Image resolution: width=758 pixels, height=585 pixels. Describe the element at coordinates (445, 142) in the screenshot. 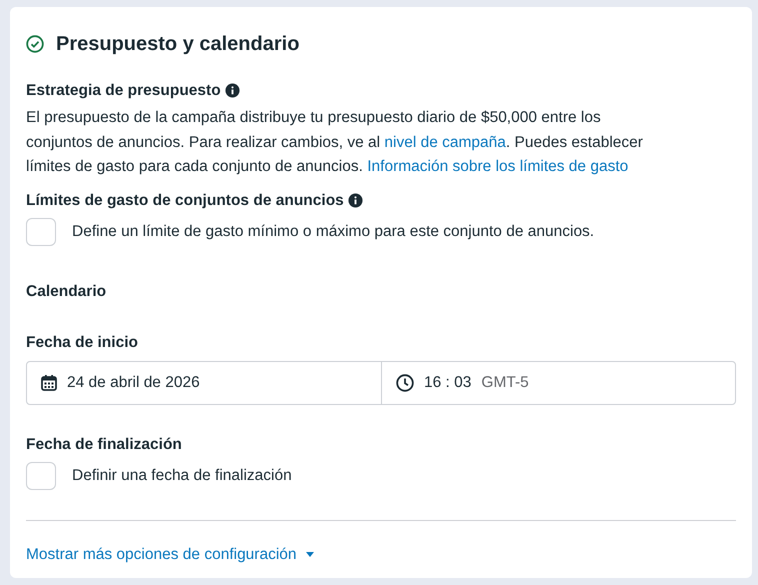

I see `inline-link: nivel de campaña` at that location.